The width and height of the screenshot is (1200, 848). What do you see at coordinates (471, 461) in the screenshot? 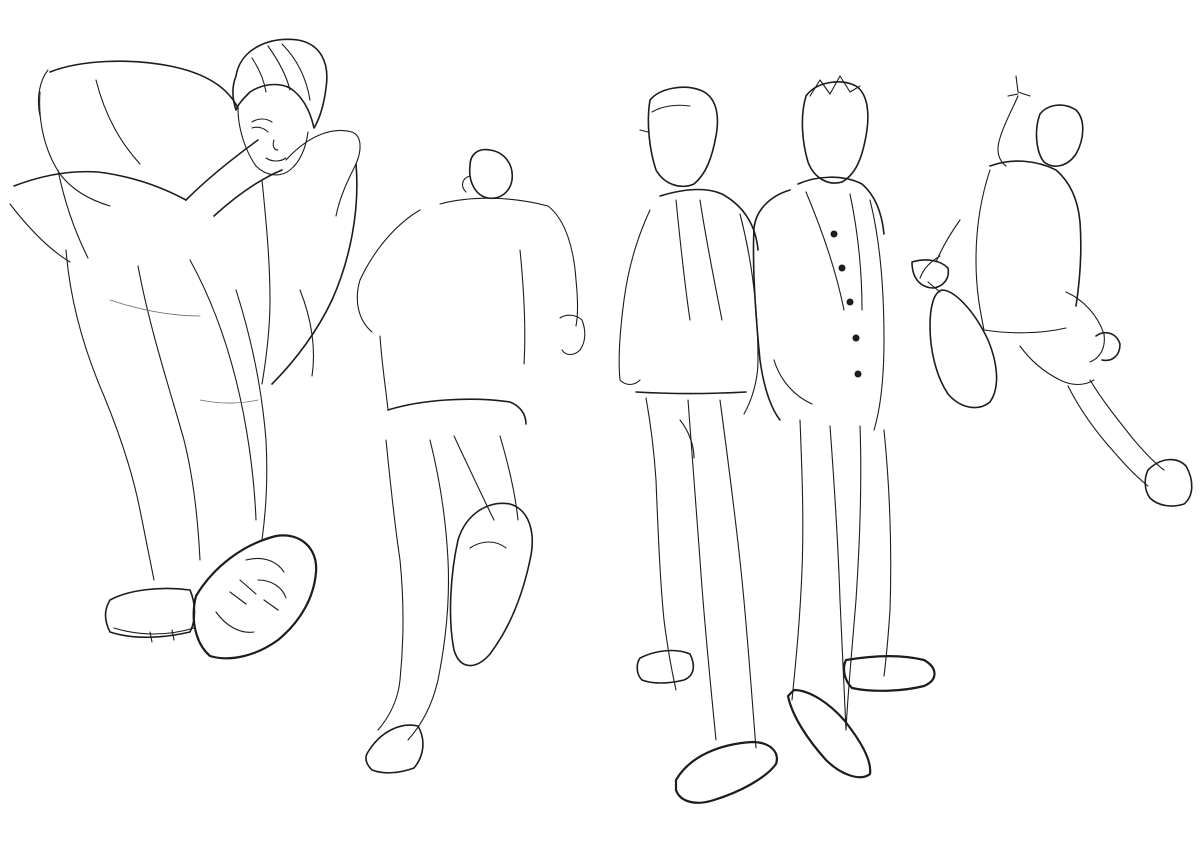
I see `figure-running-away` at bounding box center [471, 461].